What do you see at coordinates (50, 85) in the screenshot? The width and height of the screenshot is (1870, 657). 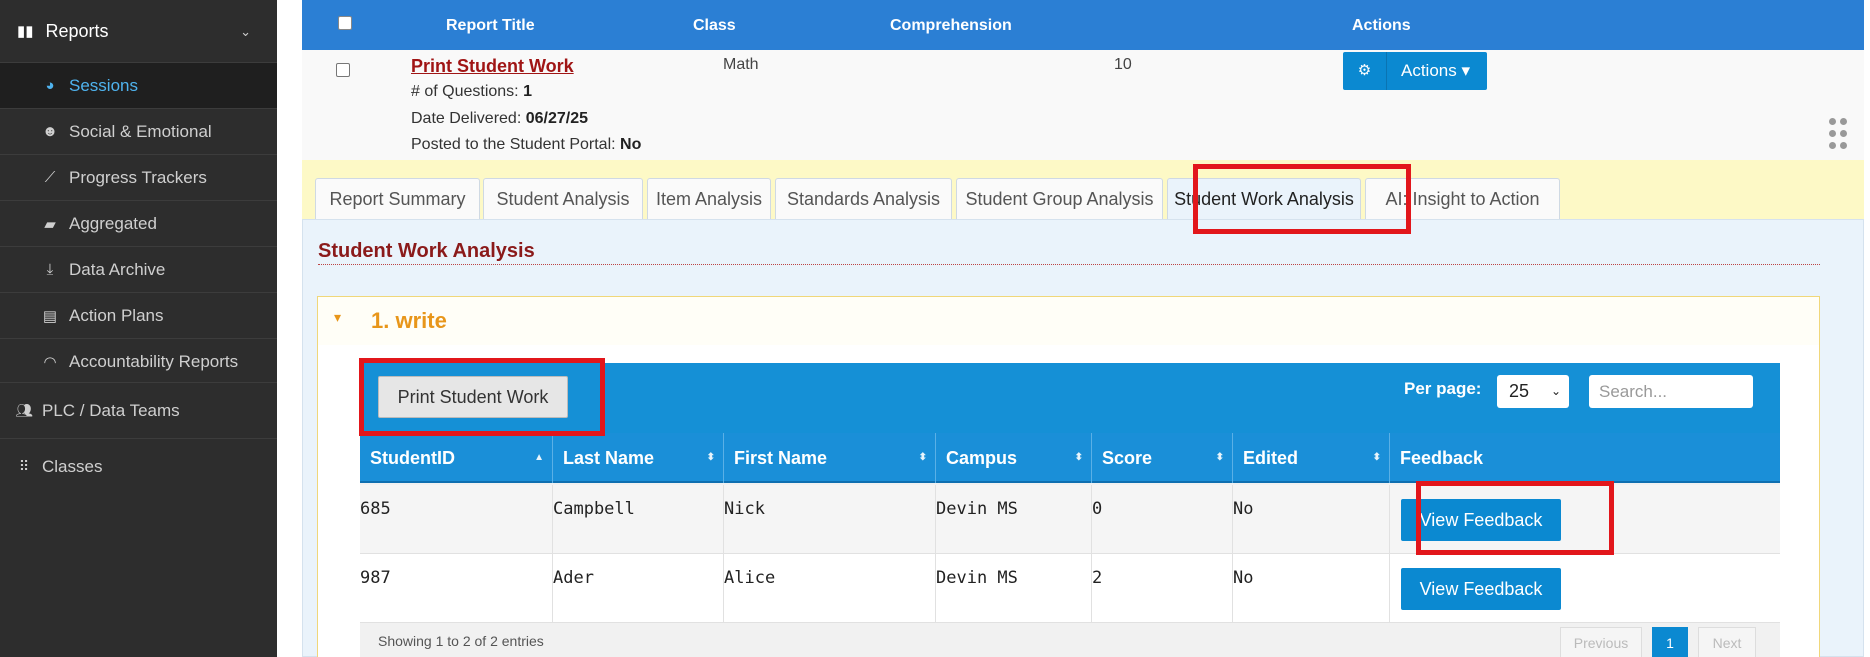 I see `pie-chart-icon: ◕` at bounding box center [50, 85].